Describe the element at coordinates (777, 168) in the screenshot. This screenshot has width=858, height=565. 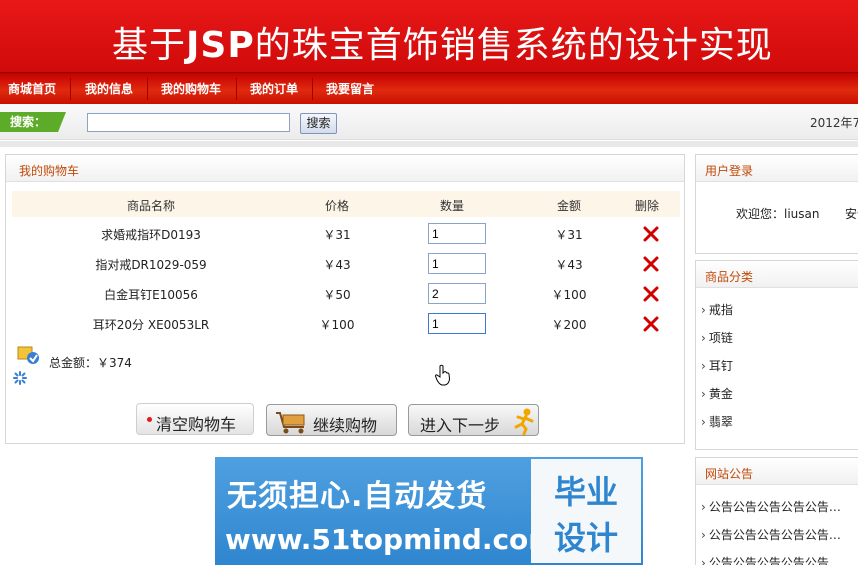
I see `login-panel-header: 用户登录` at that location.